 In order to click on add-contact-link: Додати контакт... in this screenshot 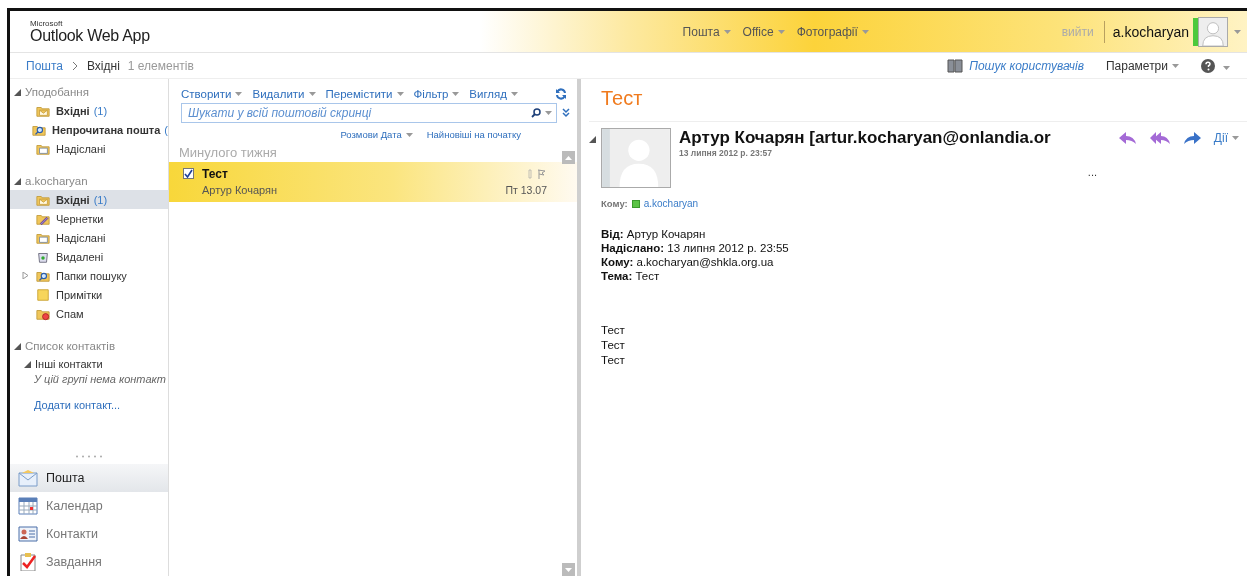, I will do `click(77, 405)`.